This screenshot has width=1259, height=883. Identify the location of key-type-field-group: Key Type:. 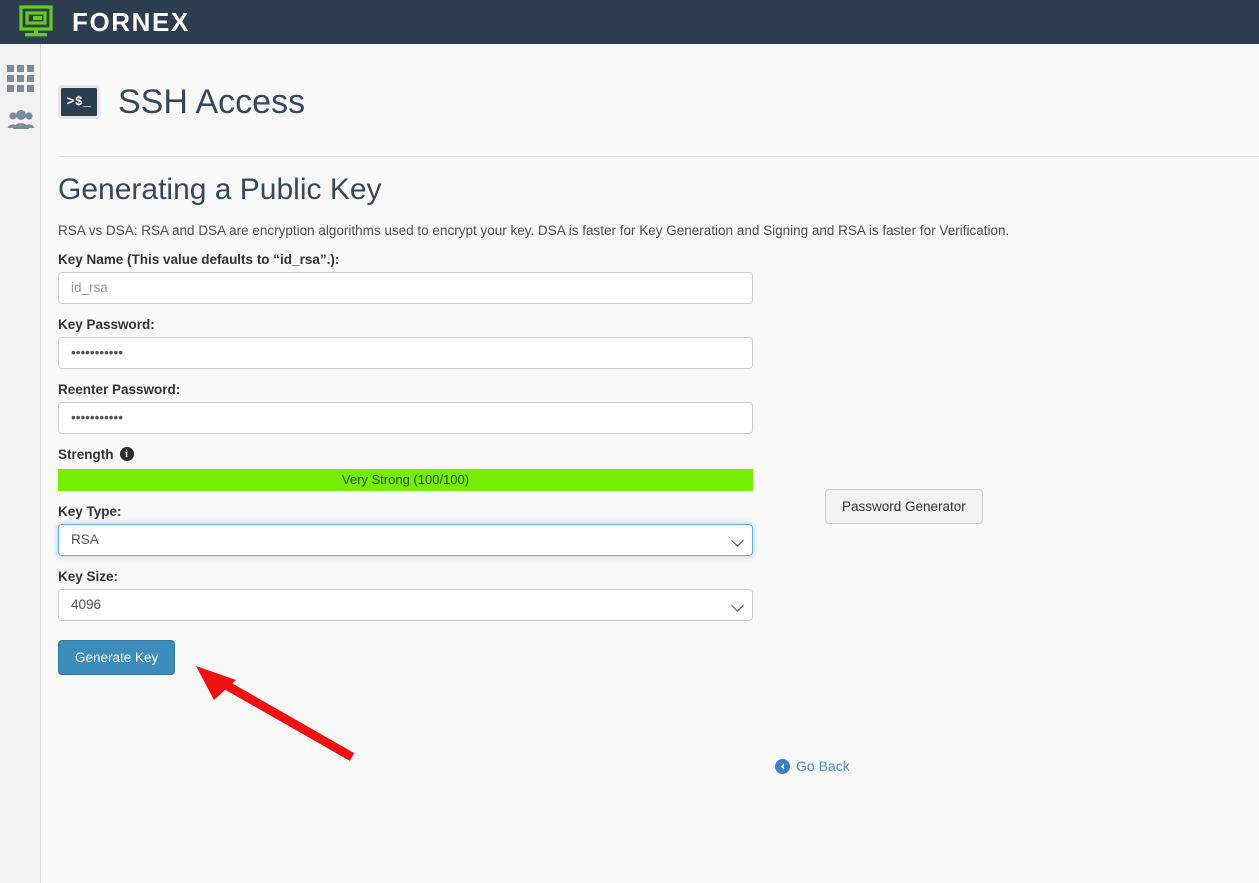
(405, 530).